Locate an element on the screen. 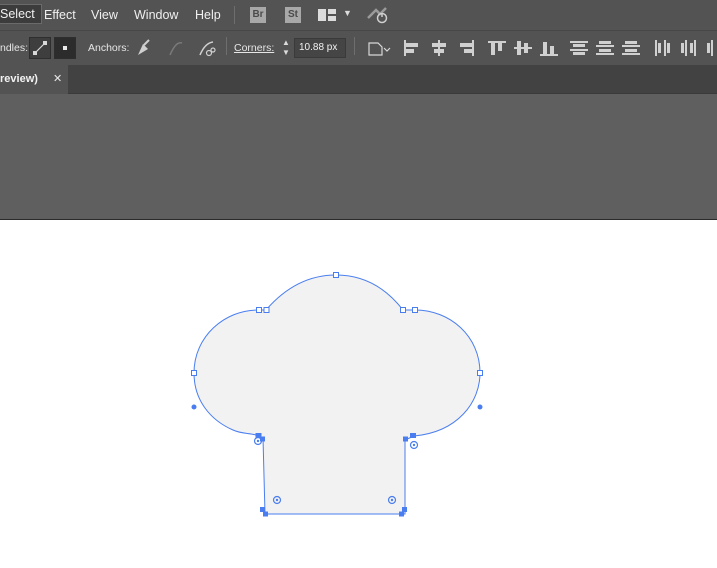 The height and width of the screenshot is (568, 717). control-bar: ndles: Anchors: Corners: ▲ ▼ 10.88 px is located at coordinates (358, 47).